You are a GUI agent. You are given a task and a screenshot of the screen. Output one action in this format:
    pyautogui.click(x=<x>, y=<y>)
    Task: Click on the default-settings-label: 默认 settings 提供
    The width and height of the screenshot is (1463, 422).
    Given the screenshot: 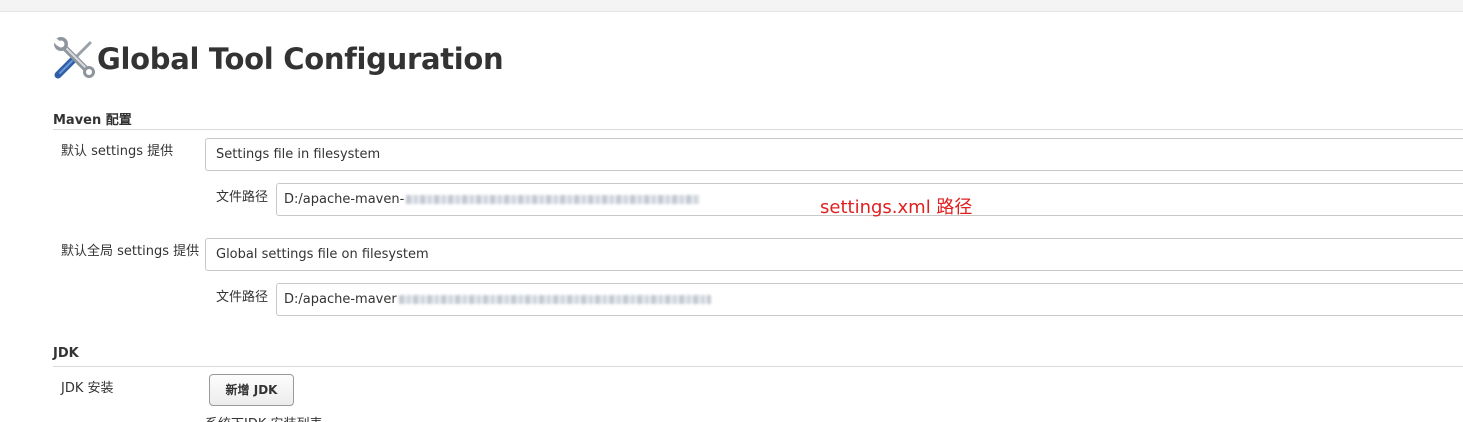 What is the action you would take?
    pyautogui.click(x=117, y=151)
    